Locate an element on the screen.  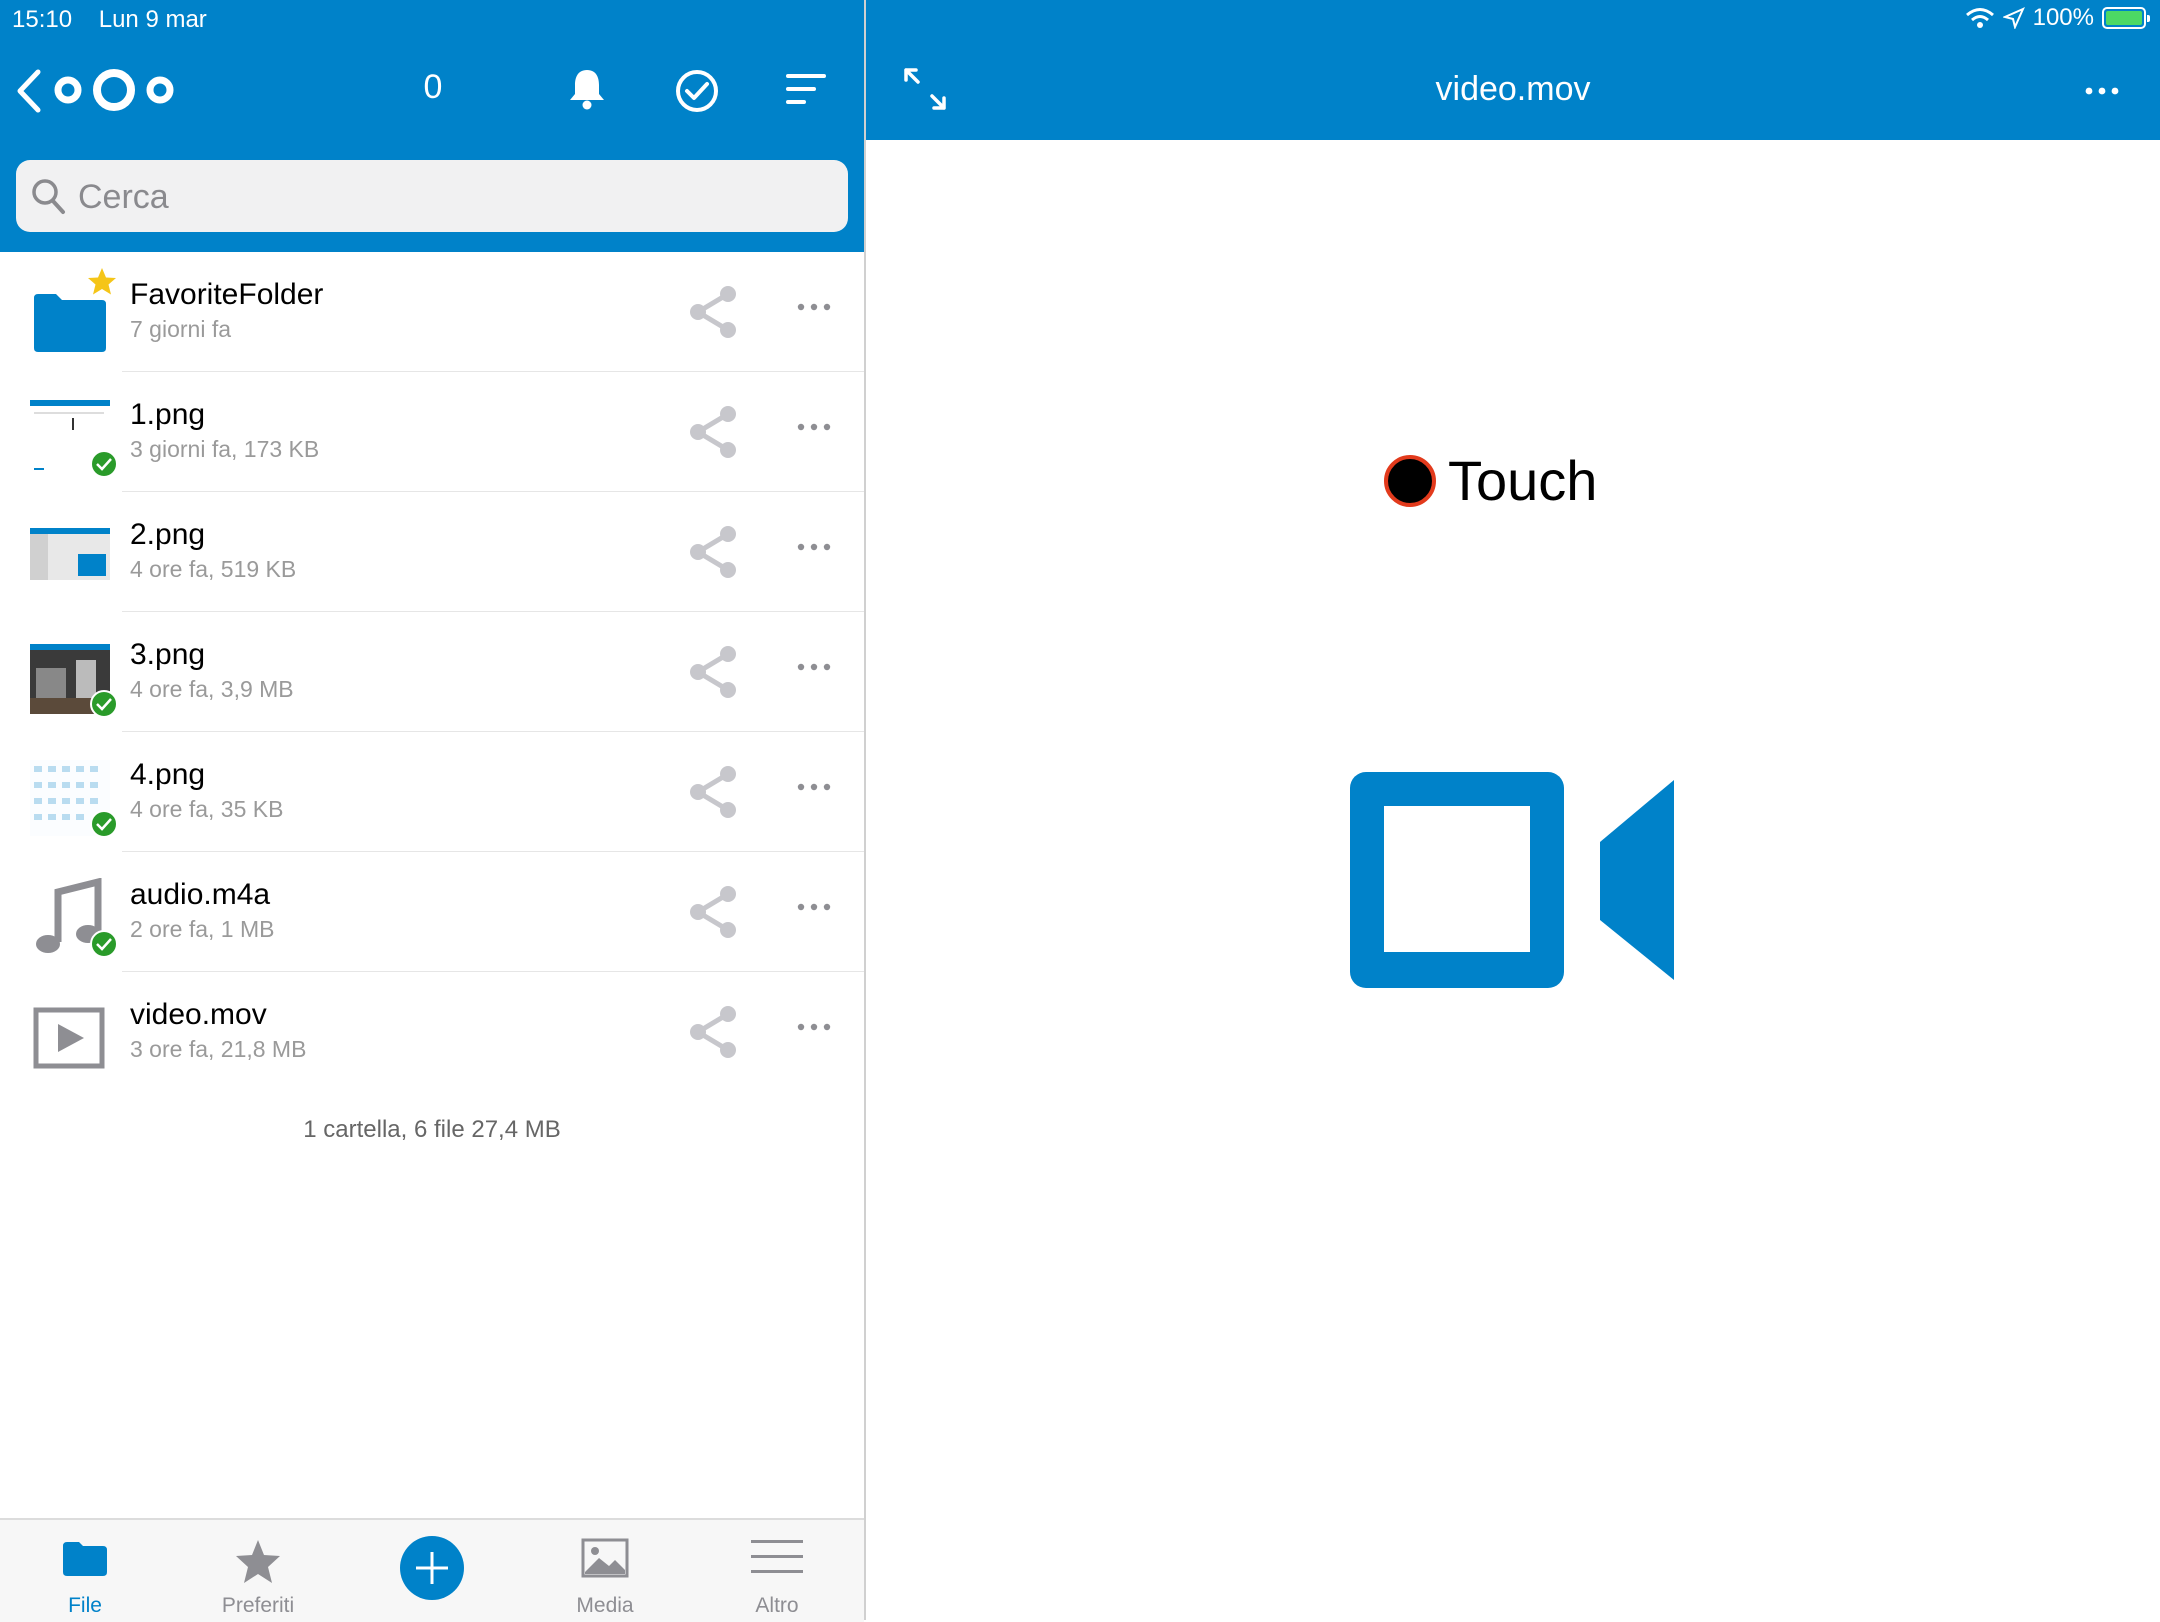
file-meta: 3 ore fa, 21,8 MB is located at coordinates (218, 1049).